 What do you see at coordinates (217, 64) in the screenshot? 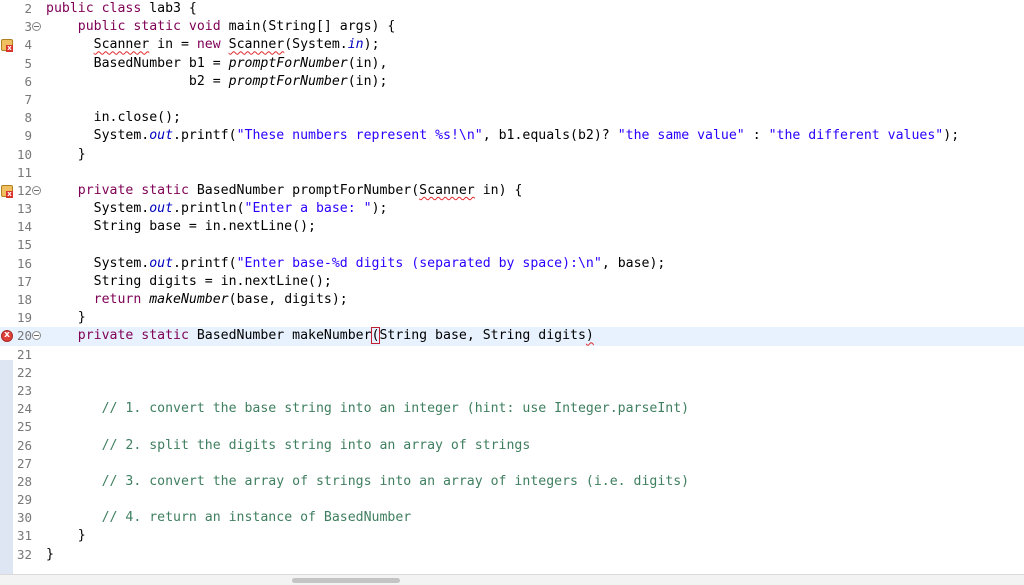
I see `code-text: BasedNumber b1 = promptForNumber(in),` at bounding box center [217, 64].